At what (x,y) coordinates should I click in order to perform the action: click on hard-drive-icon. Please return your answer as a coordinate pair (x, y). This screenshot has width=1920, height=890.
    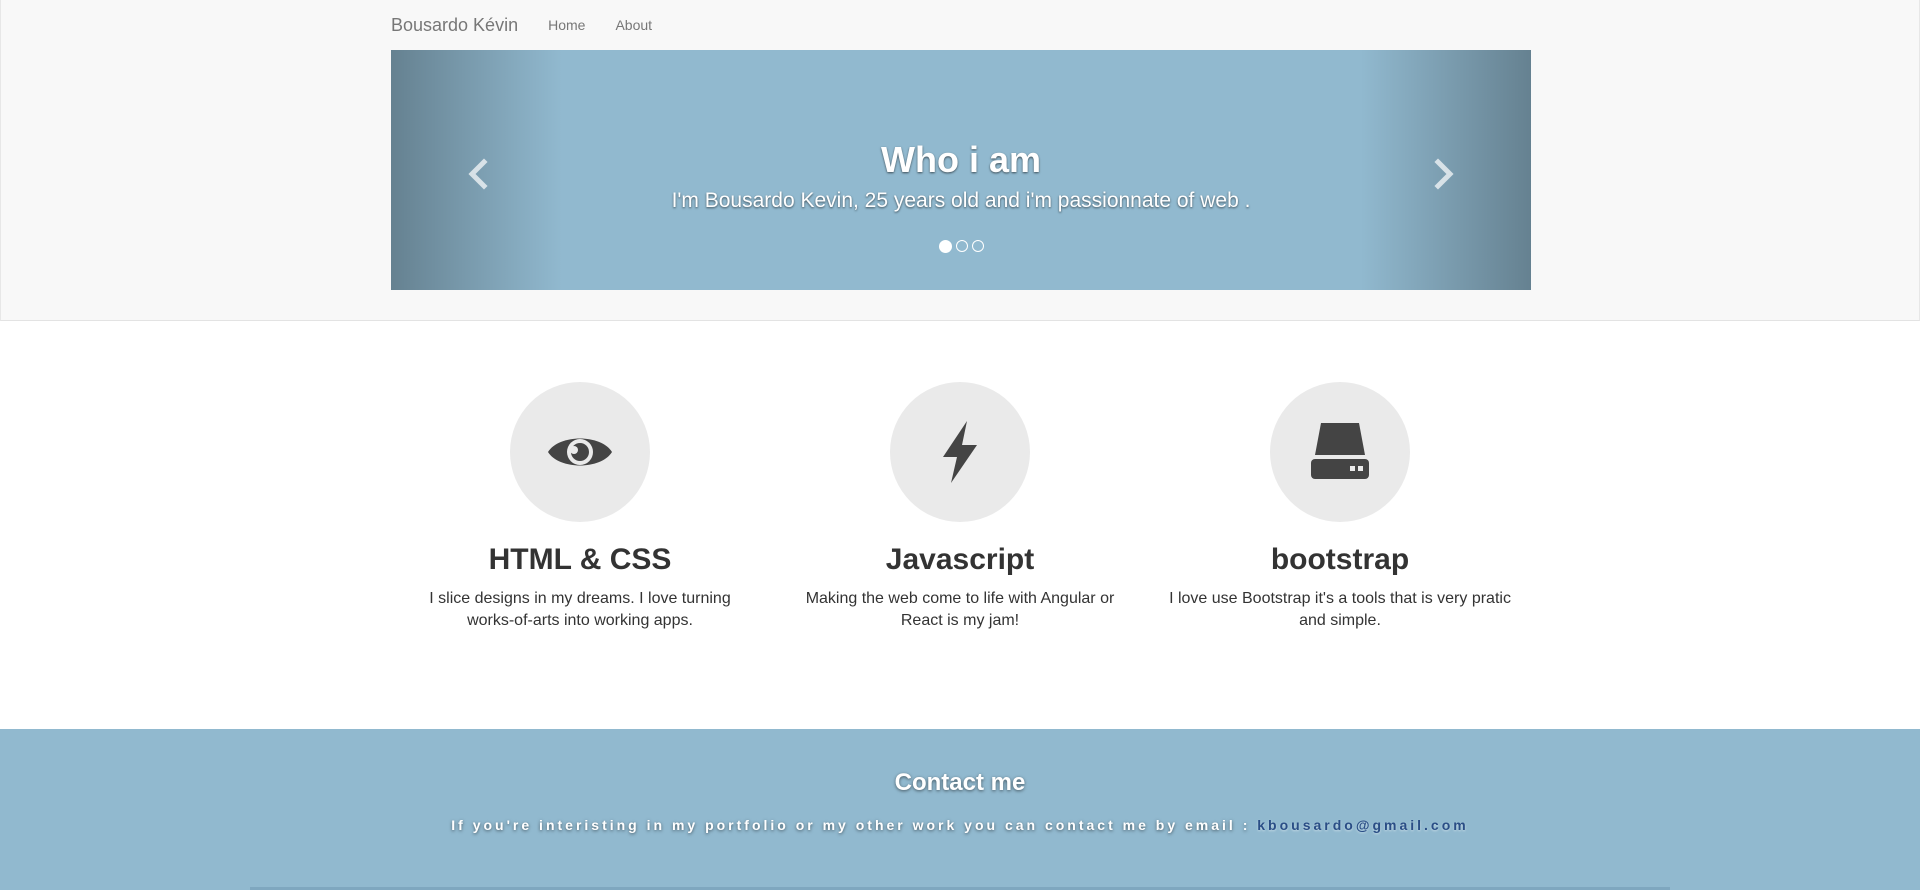
    Looking at the image, I should click on (1340, 451).